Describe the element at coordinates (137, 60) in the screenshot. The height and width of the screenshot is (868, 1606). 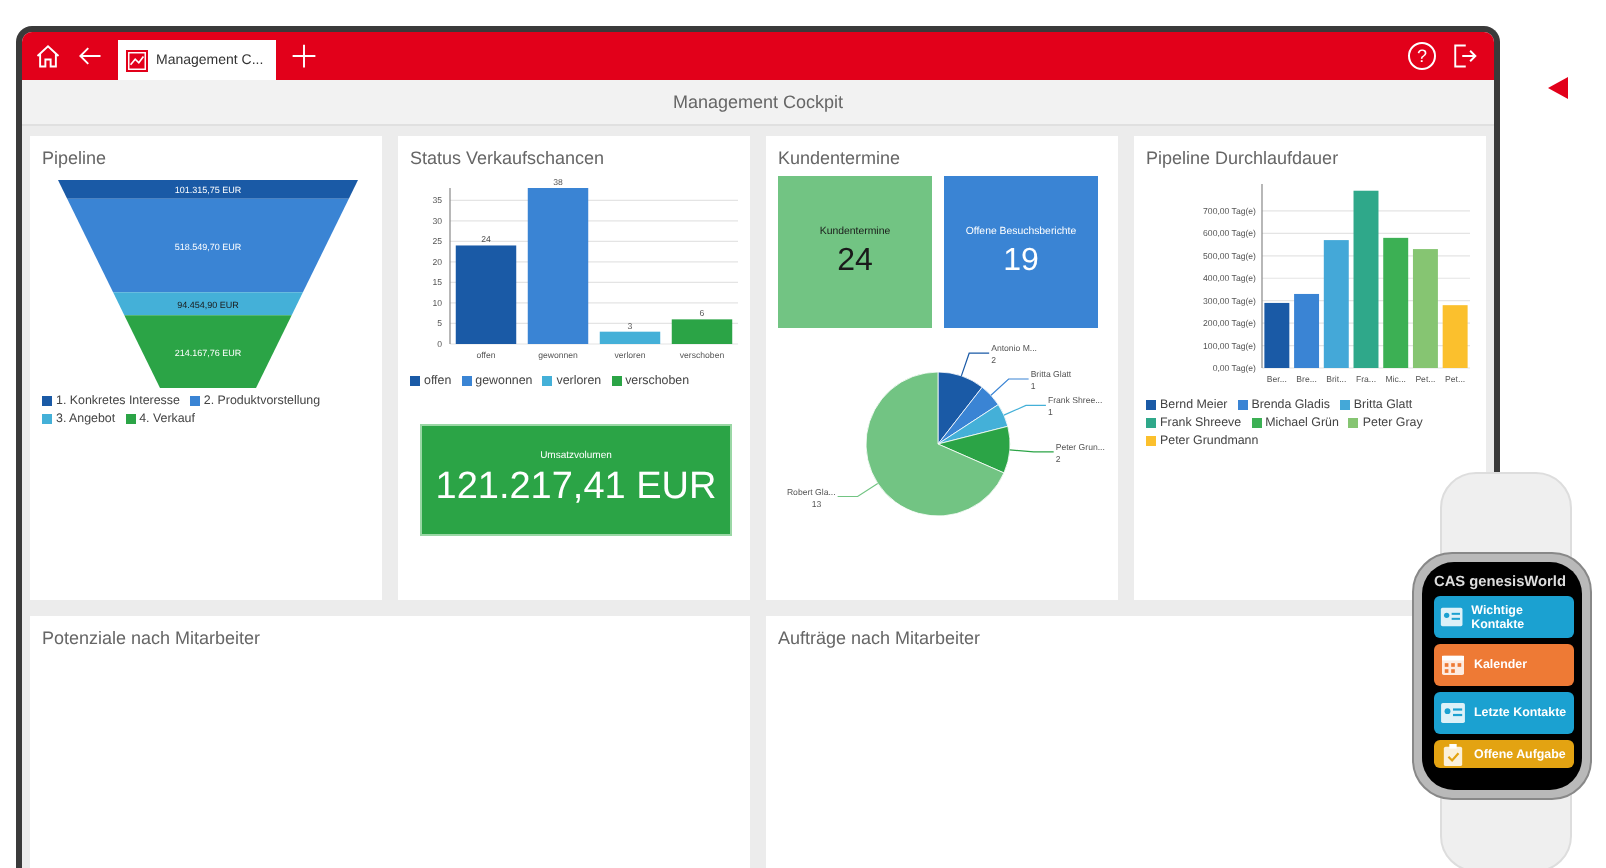
I see `chart-icon` at that location.